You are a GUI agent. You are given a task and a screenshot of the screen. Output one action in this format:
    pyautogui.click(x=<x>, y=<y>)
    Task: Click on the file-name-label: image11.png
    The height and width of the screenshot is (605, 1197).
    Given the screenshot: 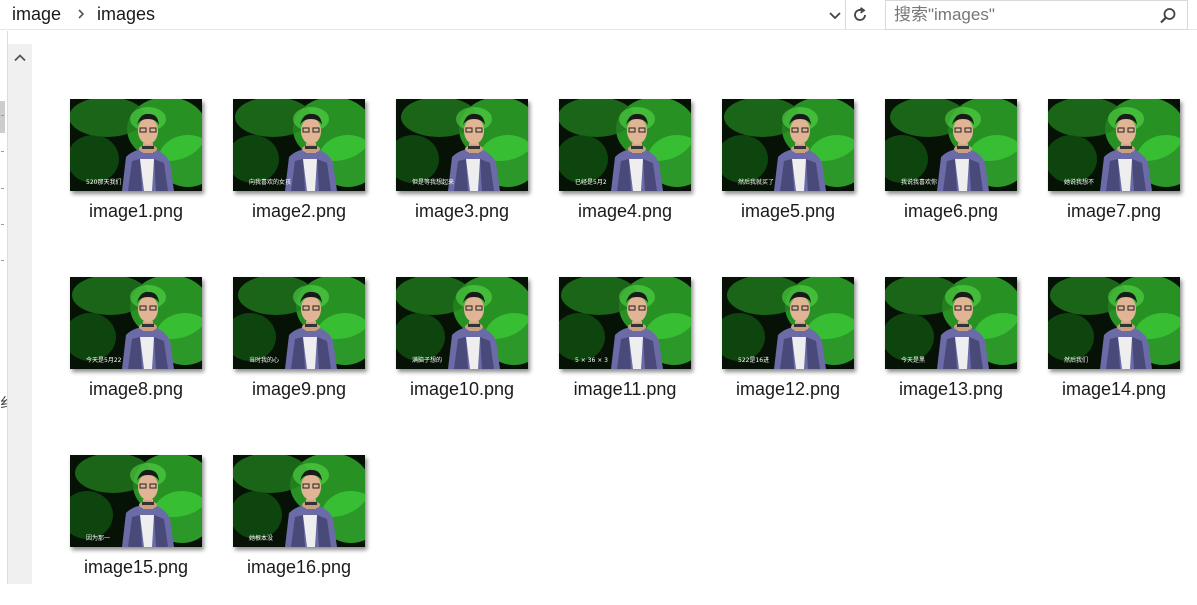 What is the action you would take?
    pyautogui.click(x=625, y=389)
    